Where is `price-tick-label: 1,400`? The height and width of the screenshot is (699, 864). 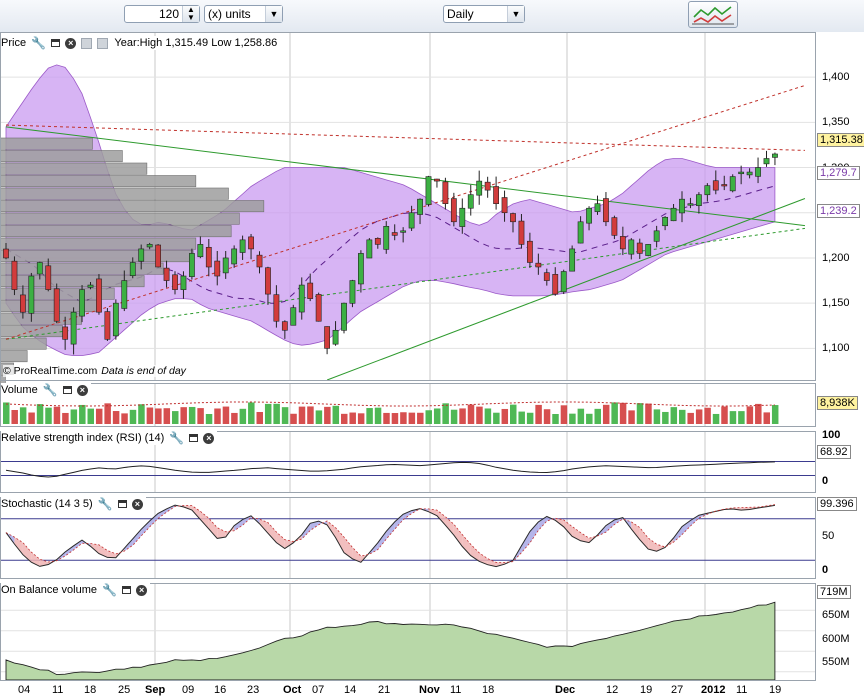
price-tick-label: 1,400 is located at coordinates (836, 77).